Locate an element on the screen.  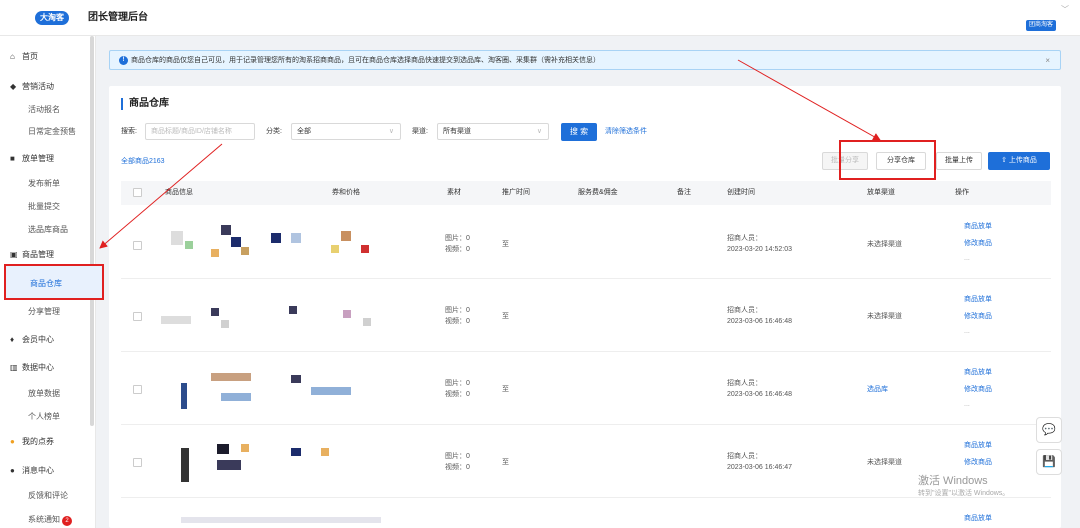
col-material: 素材 is located at coordinates (454, 192).